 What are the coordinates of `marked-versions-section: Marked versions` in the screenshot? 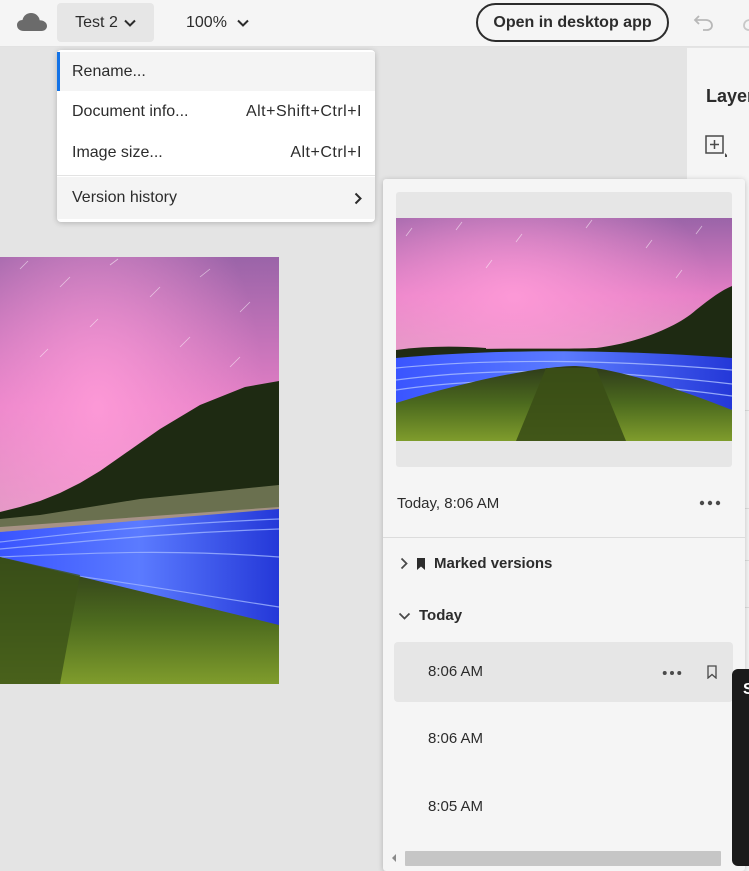 It's located at (476, 563).